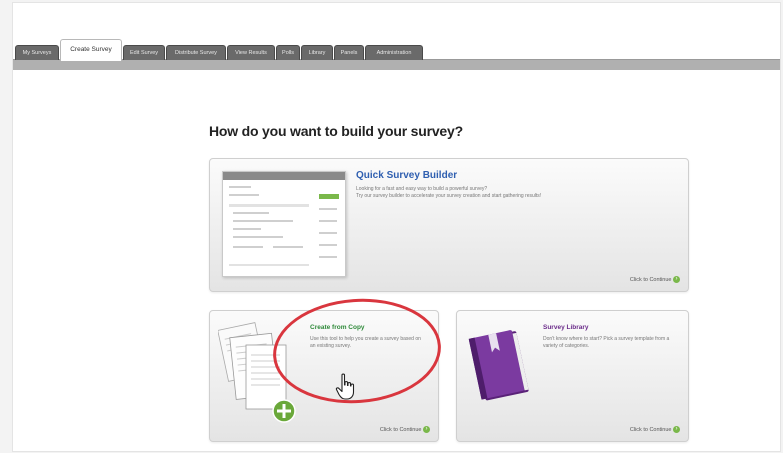  I want to click on quick-builder-screenshot-thumbnail, so click(284, 224).